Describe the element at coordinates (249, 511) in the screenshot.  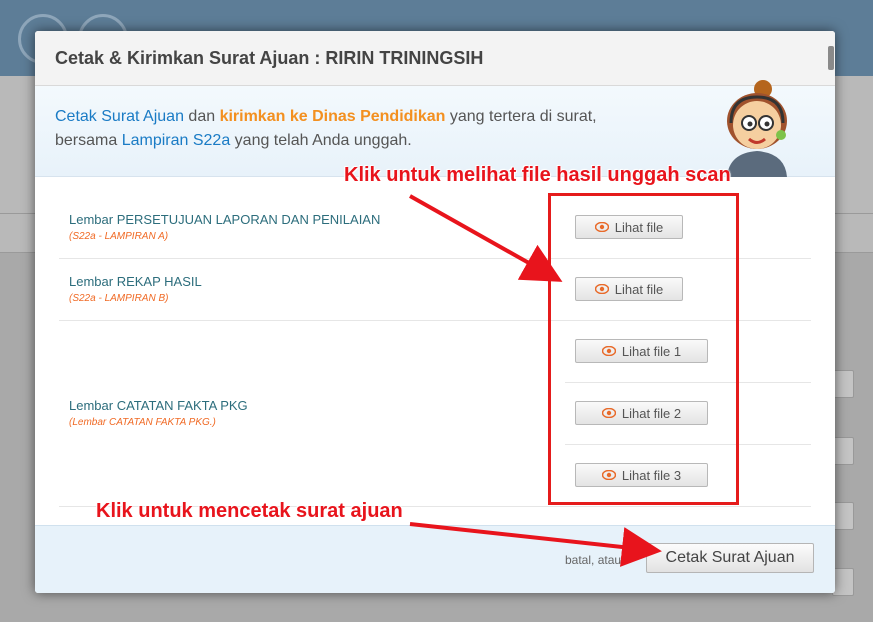
I see `annotation-print-letter: Klik untuk mencetak surat ajuan` at that location.